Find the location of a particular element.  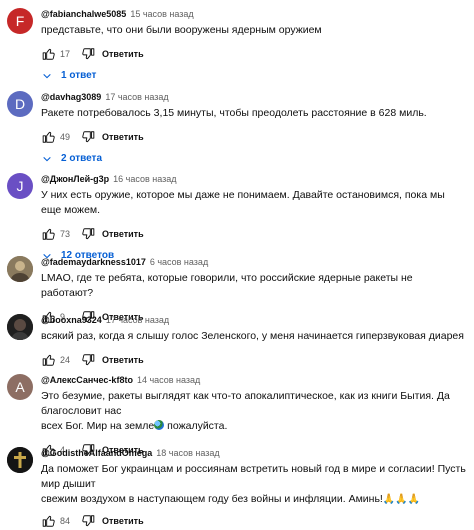

comment-time: 15 часов назад is located at coordinates (161, 14).